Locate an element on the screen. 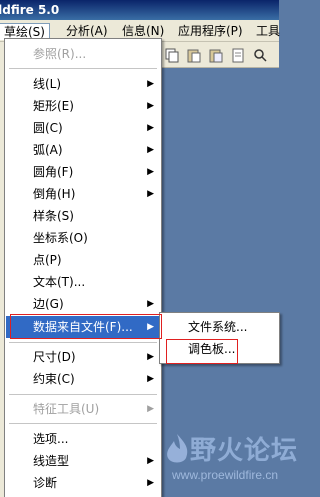  menu-item-label: 圆(C) is located at coordinates (48, 128).